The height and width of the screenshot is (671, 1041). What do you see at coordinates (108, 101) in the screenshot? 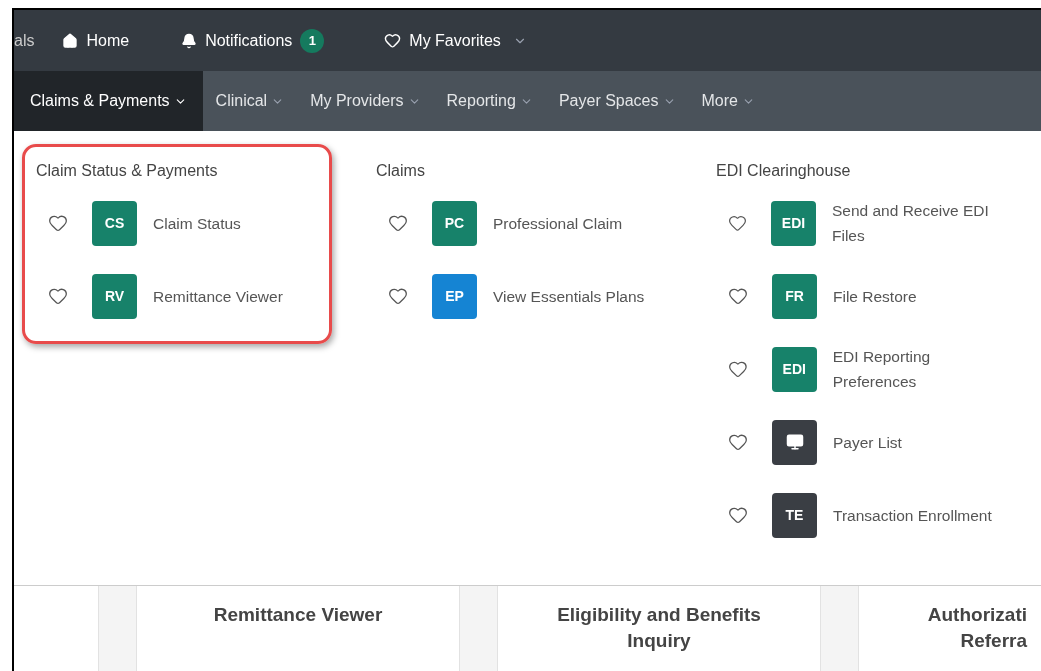
I see `nav-tab: Claims & Payments` at bounding box center [108, 101].